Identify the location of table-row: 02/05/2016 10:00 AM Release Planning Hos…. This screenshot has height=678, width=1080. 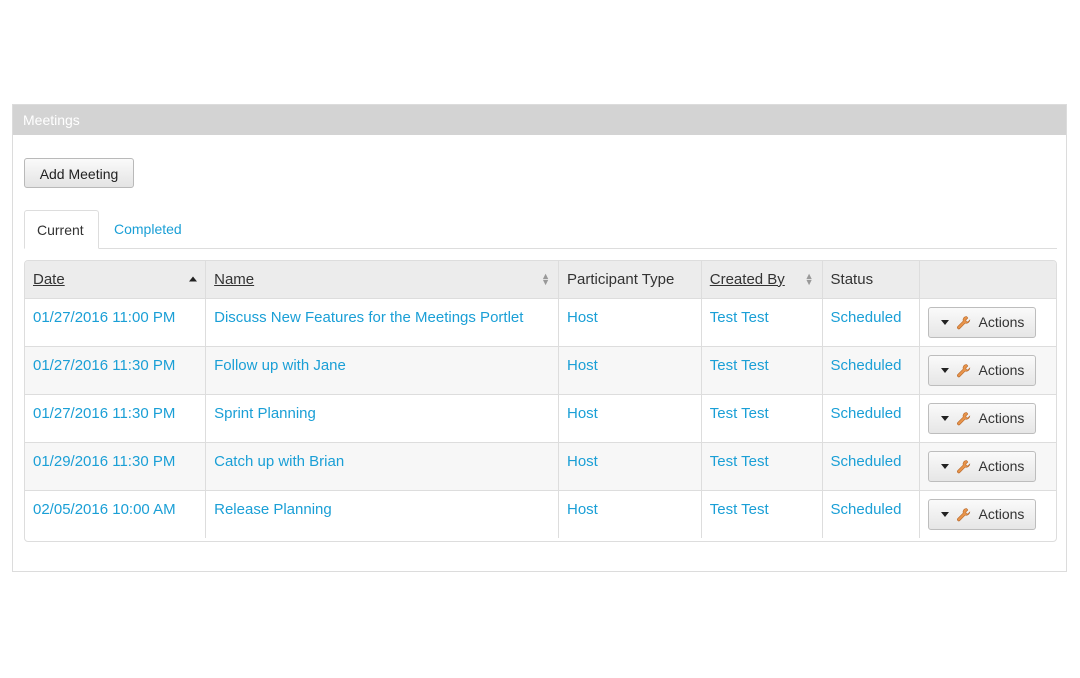
(540, 514).